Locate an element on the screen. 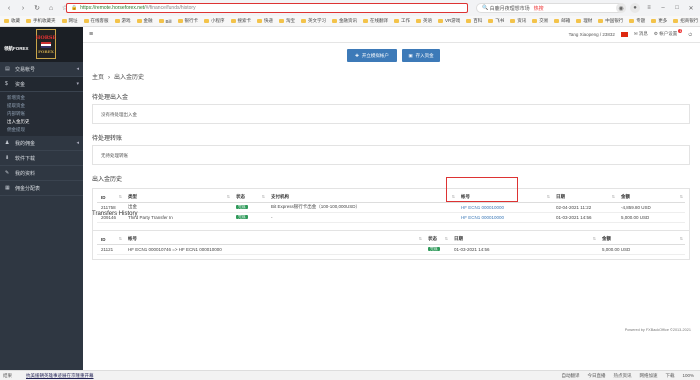  bookmark-item: 手机收藏夹 is located at coordinates (41, 21).